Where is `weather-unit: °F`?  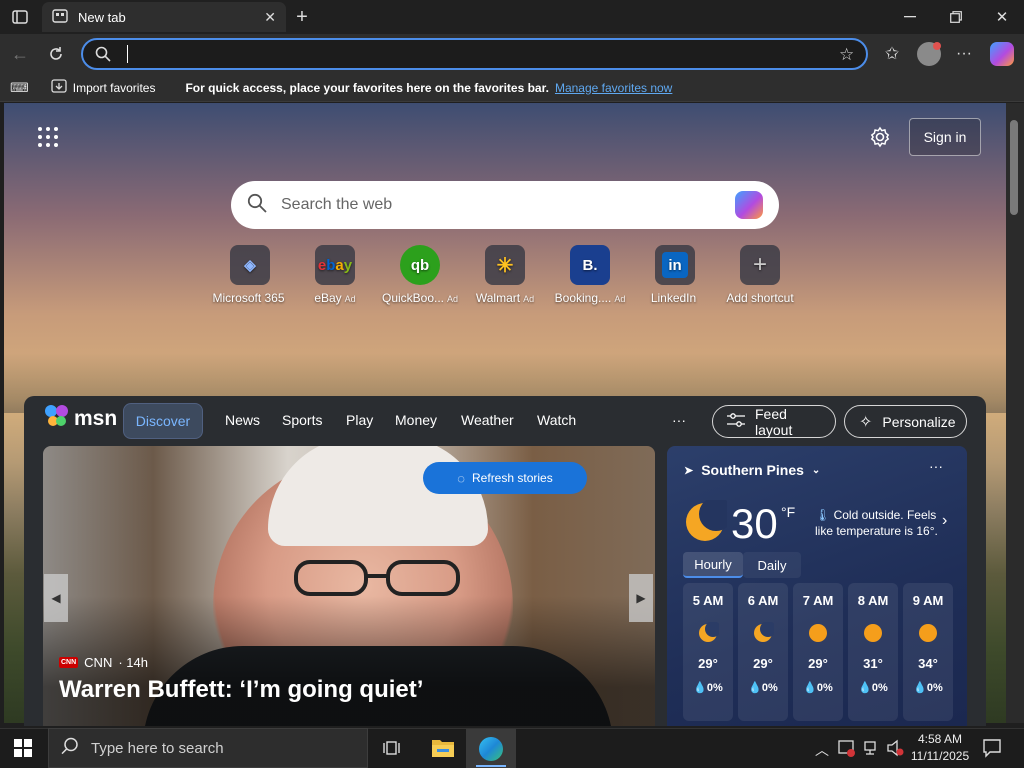 weather-unit: °F is located at coordinates (788, 512).